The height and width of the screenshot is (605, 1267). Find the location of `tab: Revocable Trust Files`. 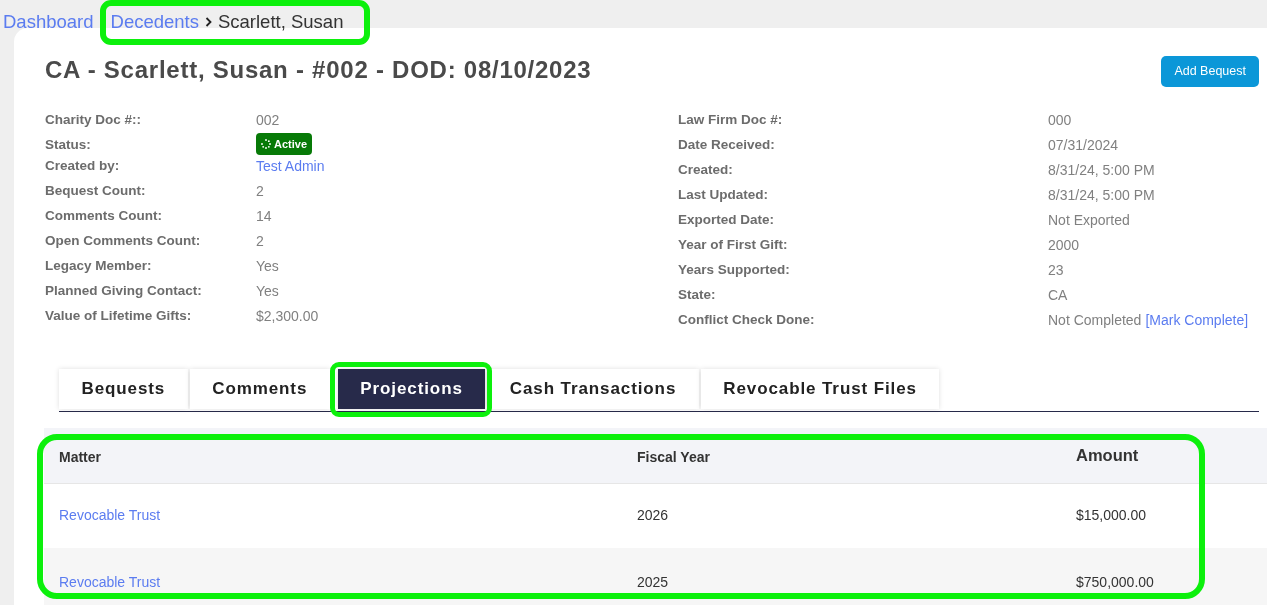

tab: Revocable Trust Files is located at coordinates (820, 389).